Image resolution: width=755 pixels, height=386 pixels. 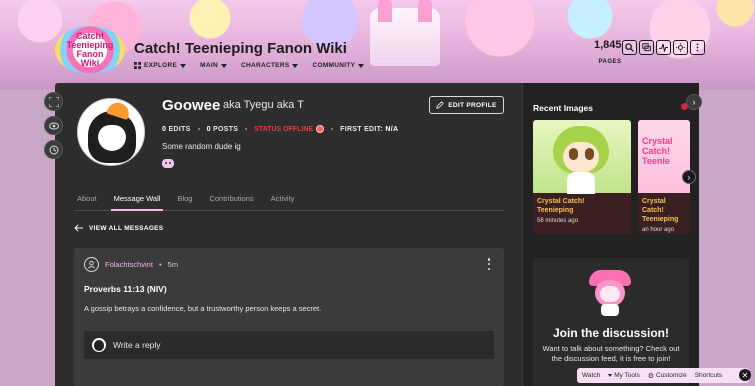 I want to click on status-badge: STATUS OFFLINE, so click(x=289, y=129).